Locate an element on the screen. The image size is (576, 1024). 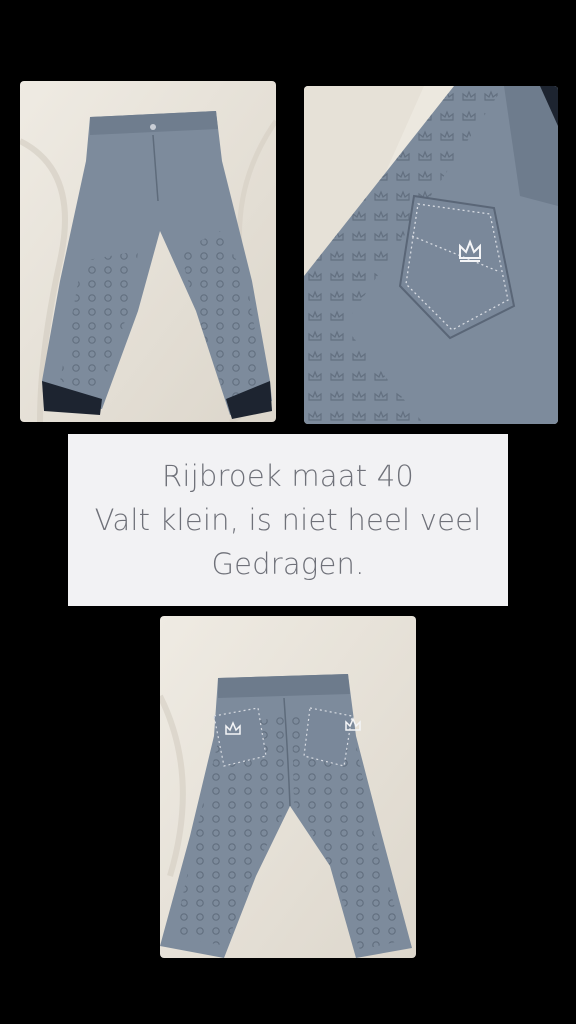
breeches-pocket-image is located at coordinates (431, 255).